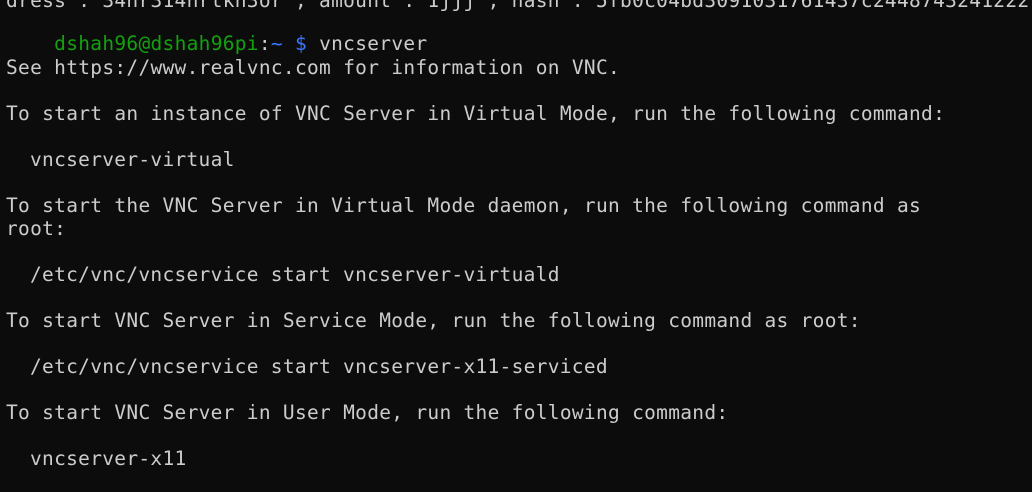 The width and height of the screenshot is (1032, 492). What do you see at coordinates (108, 458) in the screenshot?
I see `output-user-command: vncserver-x11` at bounding box center [108, 458].